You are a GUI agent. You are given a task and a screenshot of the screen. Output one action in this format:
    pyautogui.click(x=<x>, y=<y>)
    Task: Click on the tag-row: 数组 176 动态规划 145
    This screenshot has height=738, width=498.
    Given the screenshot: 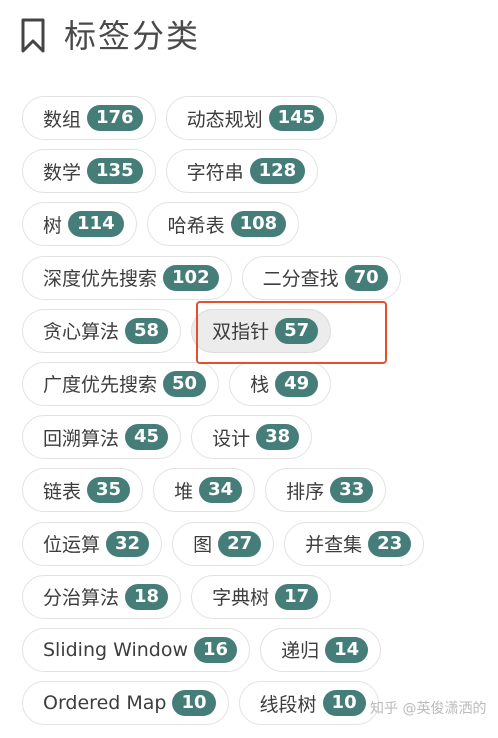 What is the action you would take?
    pyautogui.click(x=260, y=118)
    